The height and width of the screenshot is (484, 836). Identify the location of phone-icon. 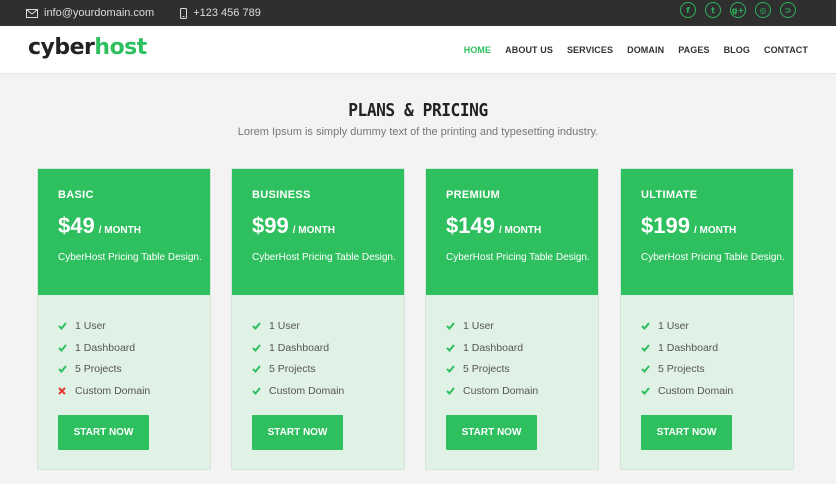
(184, 13).